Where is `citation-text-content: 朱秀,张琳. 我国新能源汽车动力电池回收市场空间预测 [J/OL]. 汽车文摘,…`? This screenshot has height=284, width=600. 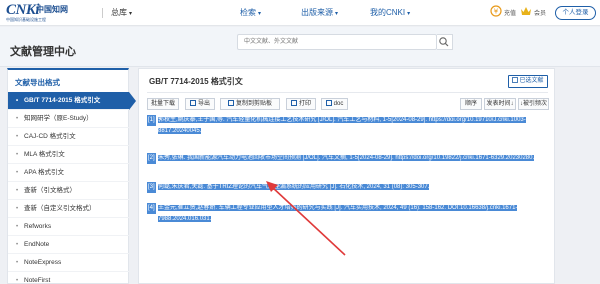 citation-text-content: 朱秀,张琳. 我国新能源汽车动力电池回收市场空间预测 [J/OL]. 汽车文摘,… is located at coordinates (346, 158).